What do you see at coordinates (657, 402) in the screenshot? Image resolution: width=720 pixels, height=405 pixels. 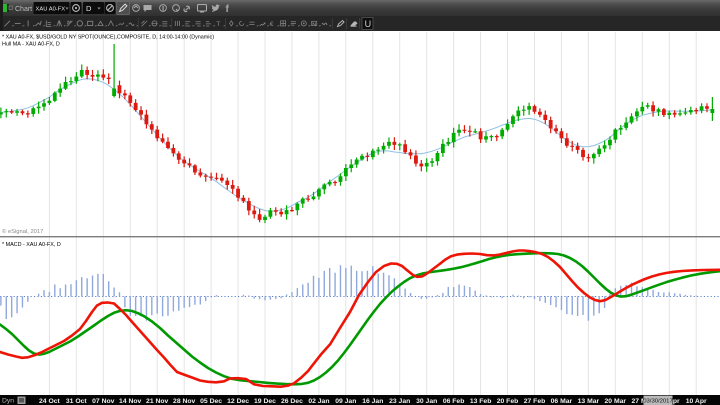 I see `svg-text: 03/30/2017` at bounding box center [657, 402].